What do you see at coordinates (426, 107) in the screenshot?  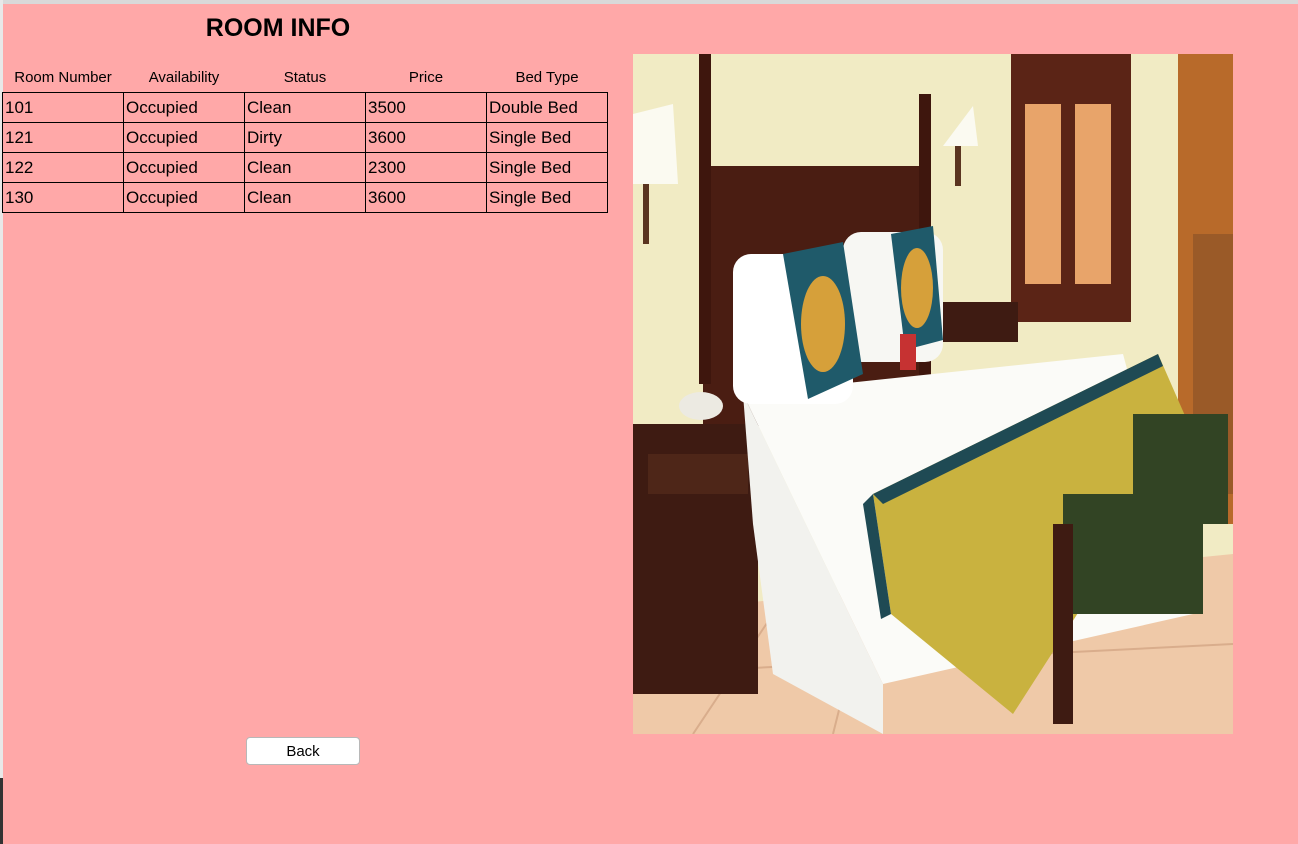 I see `cell-price: 3500` at bounding box center [426, 107].